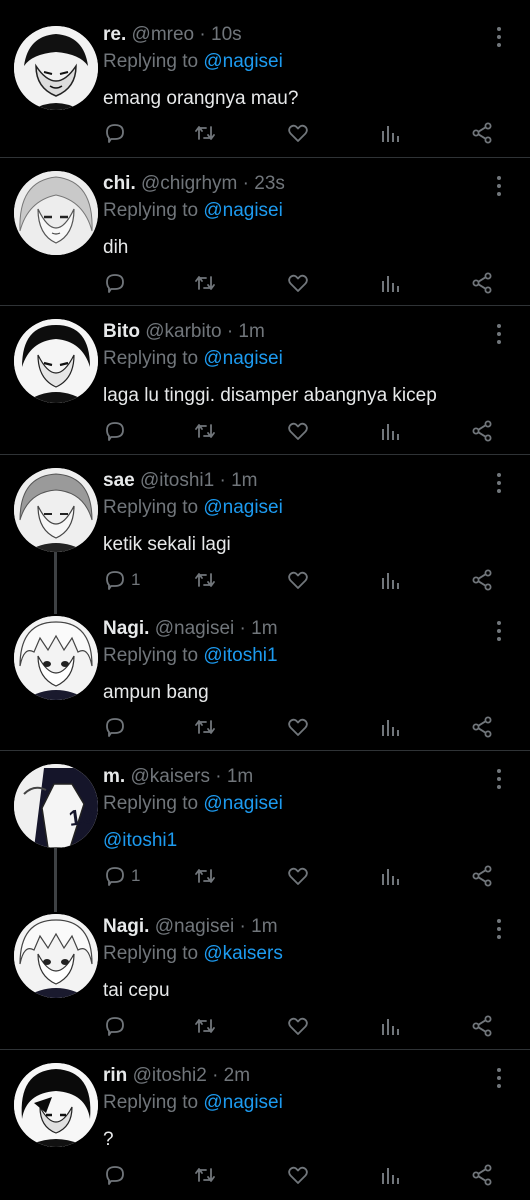  Describe the element at coordinates (242, 953) in the screenshot. I see `replying-to-mention: @kaisers` at that location.